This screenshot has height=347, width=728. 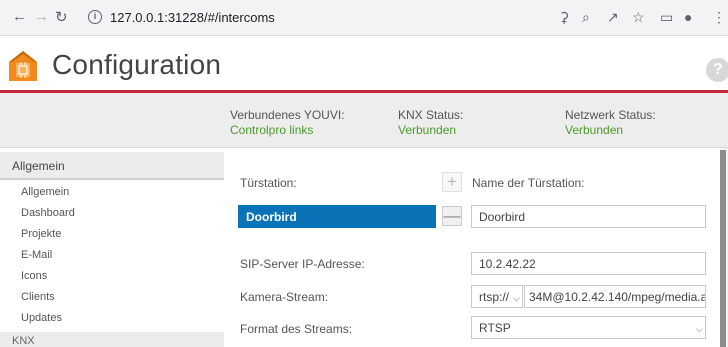 What do you see at coordinates (137, 64) in the screenshot?
I see `page-title: Configuration` at bounding box center [137, 64].